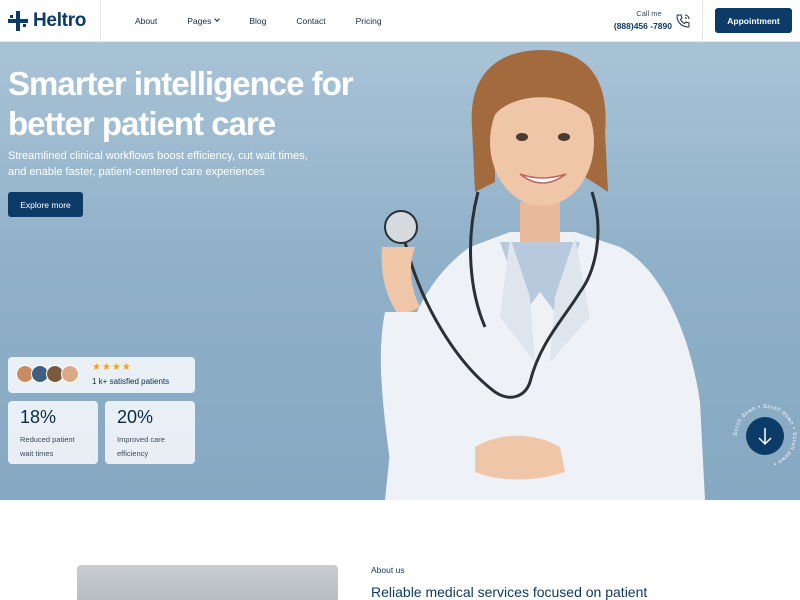 Image resolution: width=800 pixels, height=600 pixels. I want to click on nav-item-blog: Blog, so click(257, 21).